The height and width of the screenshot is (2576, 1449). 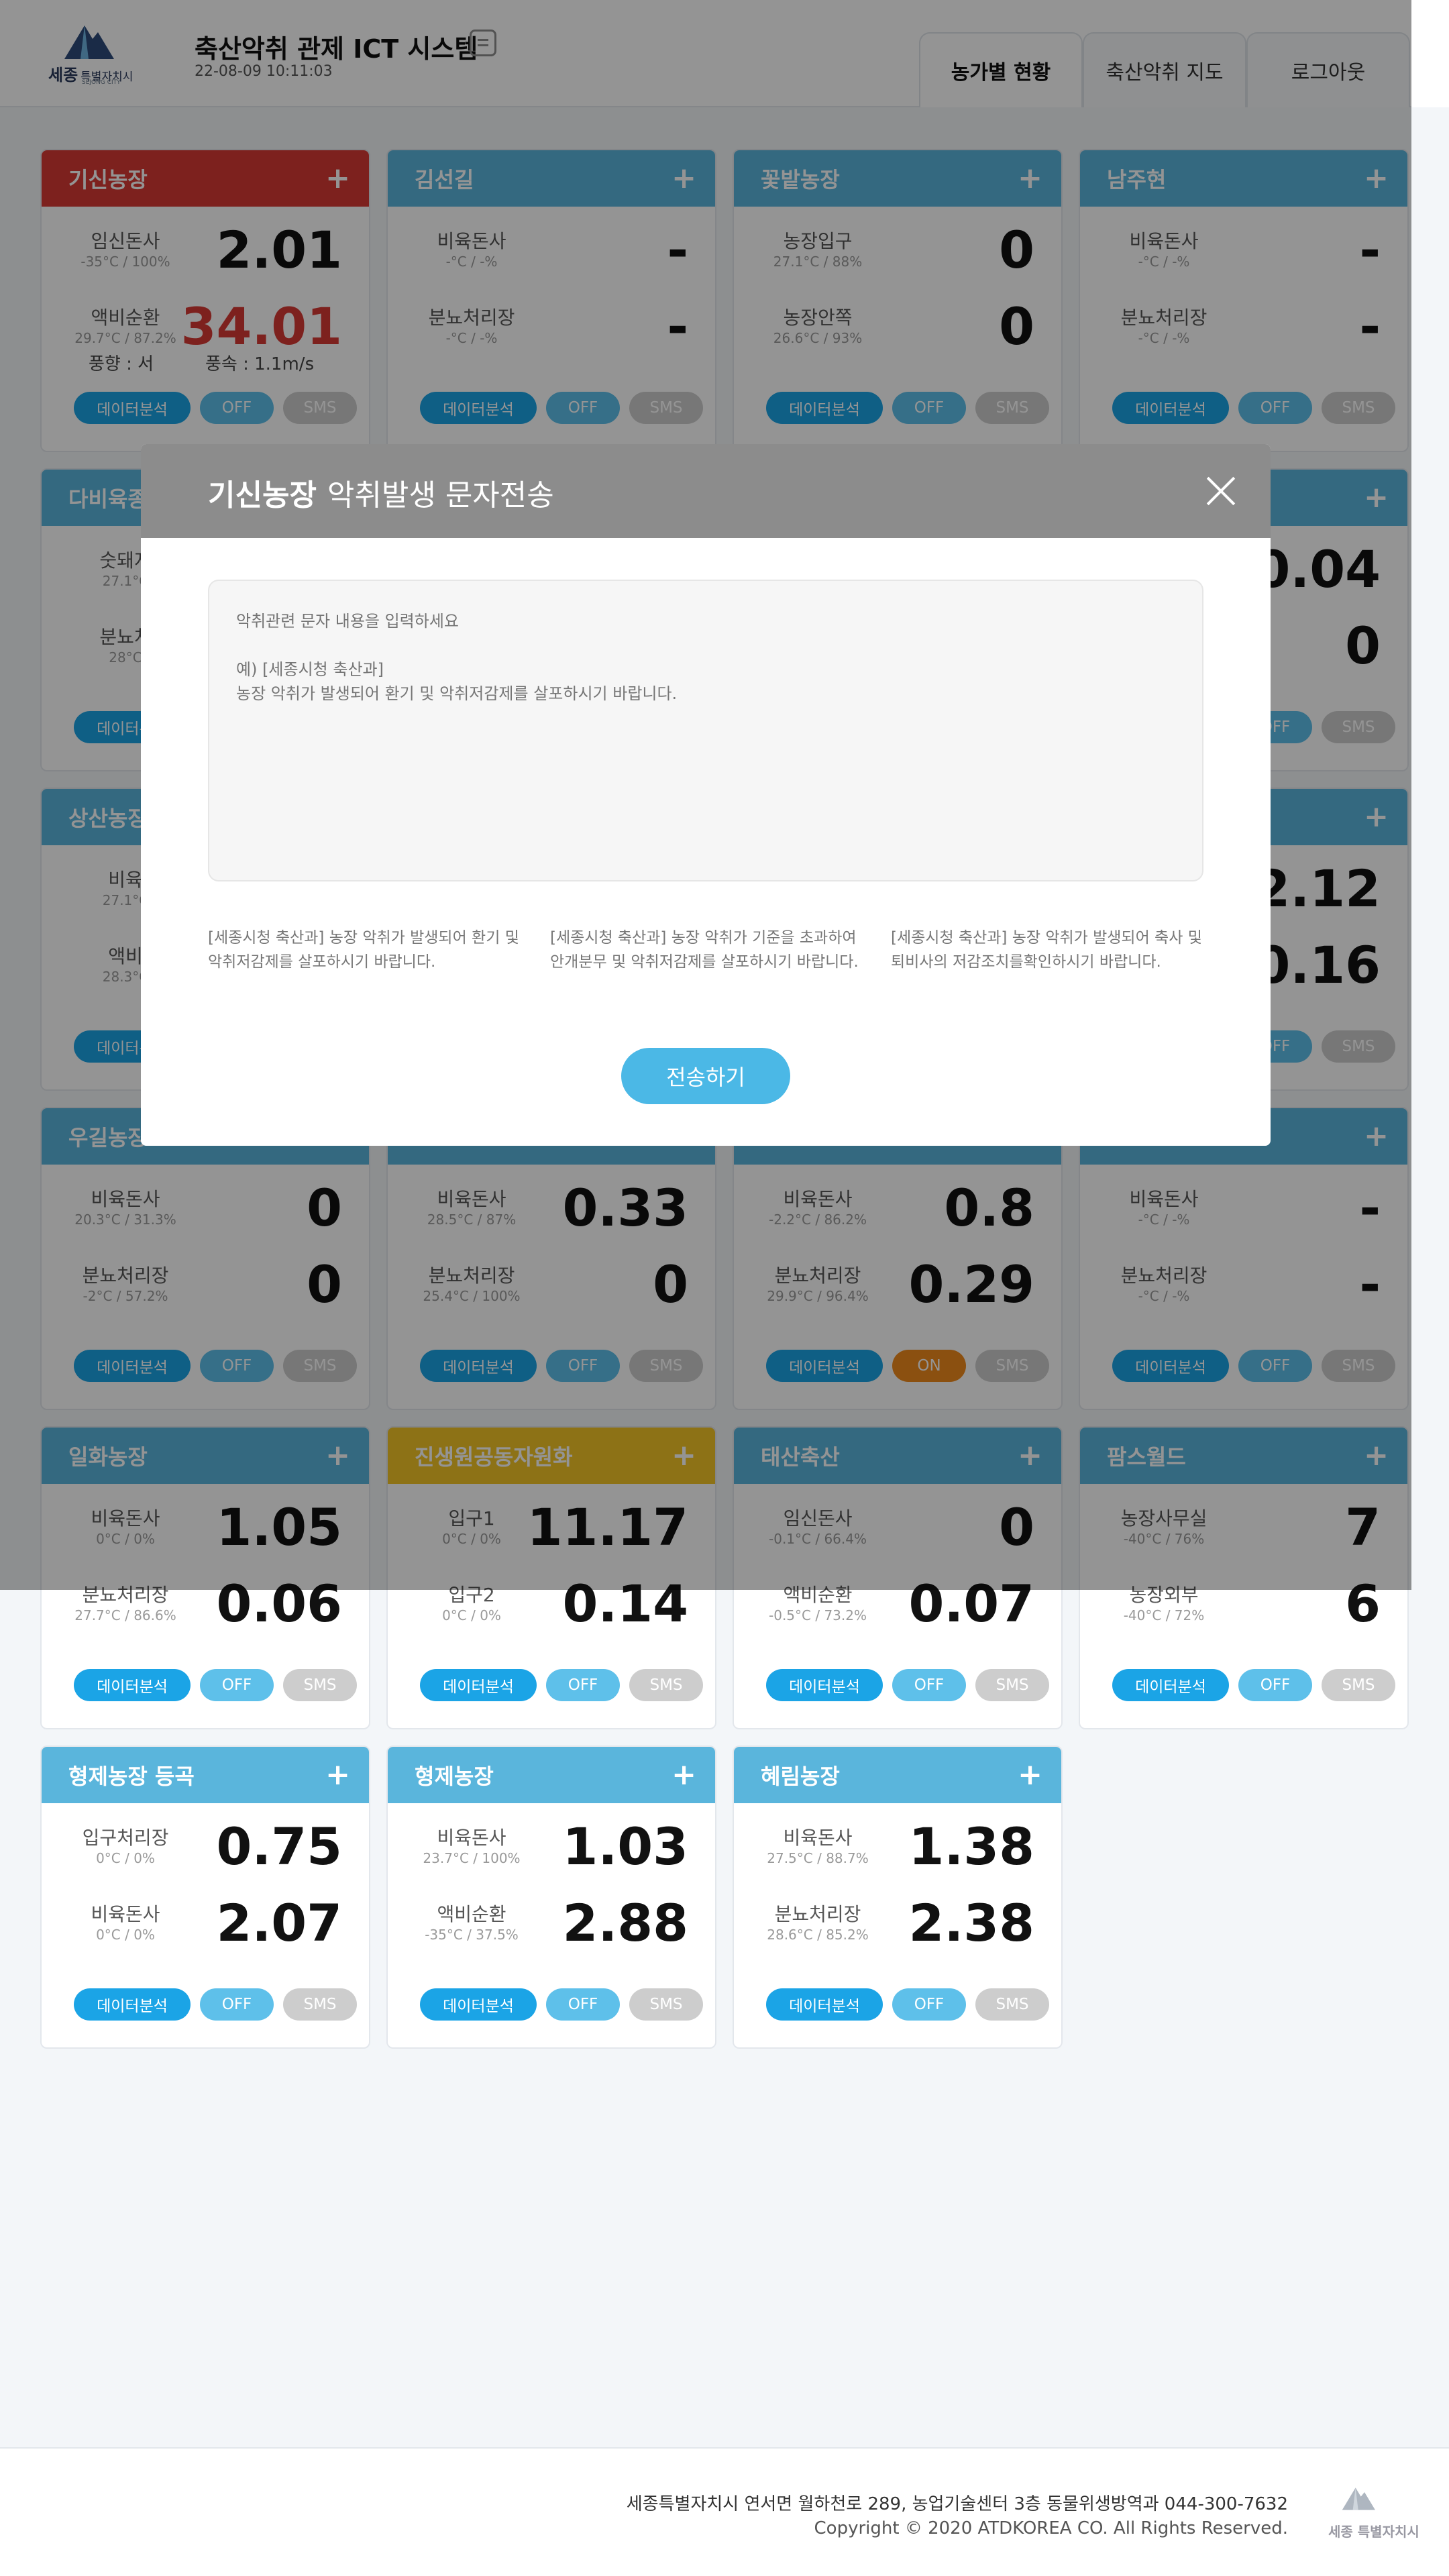 I want to click on sensor-row: 액비순환 -35°C / 37.5% 2.88, so click(x=548, y=1926).